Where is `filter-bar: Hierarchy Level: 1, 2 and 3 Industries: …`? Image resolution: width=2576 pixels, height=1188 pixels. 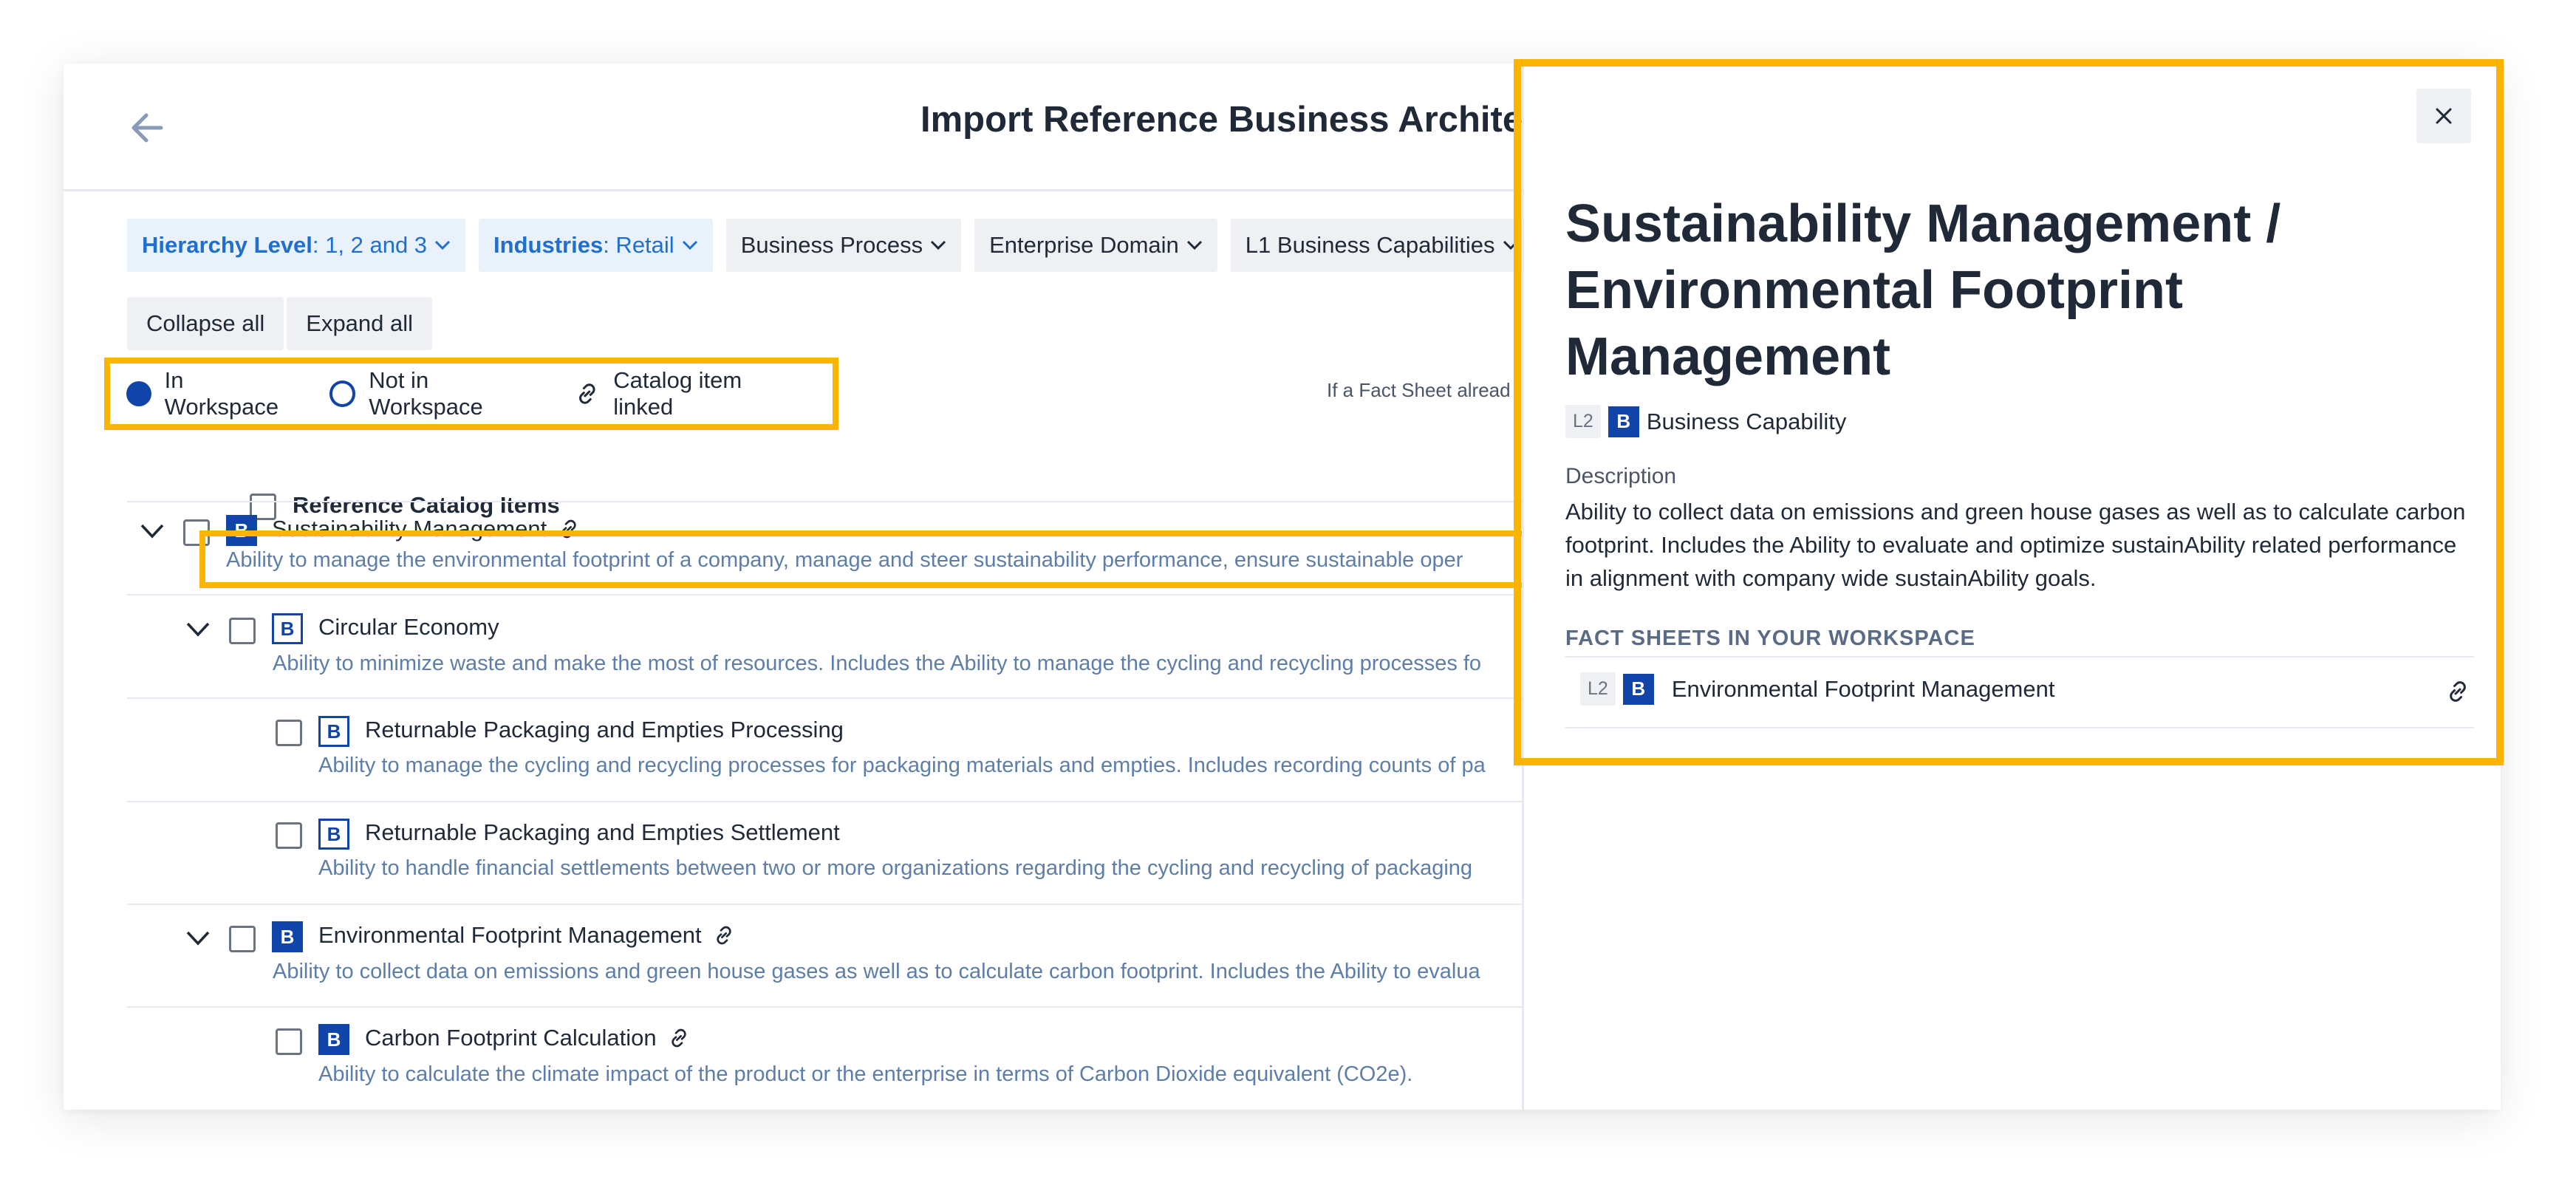
filter-bar: Hierarchy Level: 1, 2 and 3 Industries: … is located at coordinates (830, 246).